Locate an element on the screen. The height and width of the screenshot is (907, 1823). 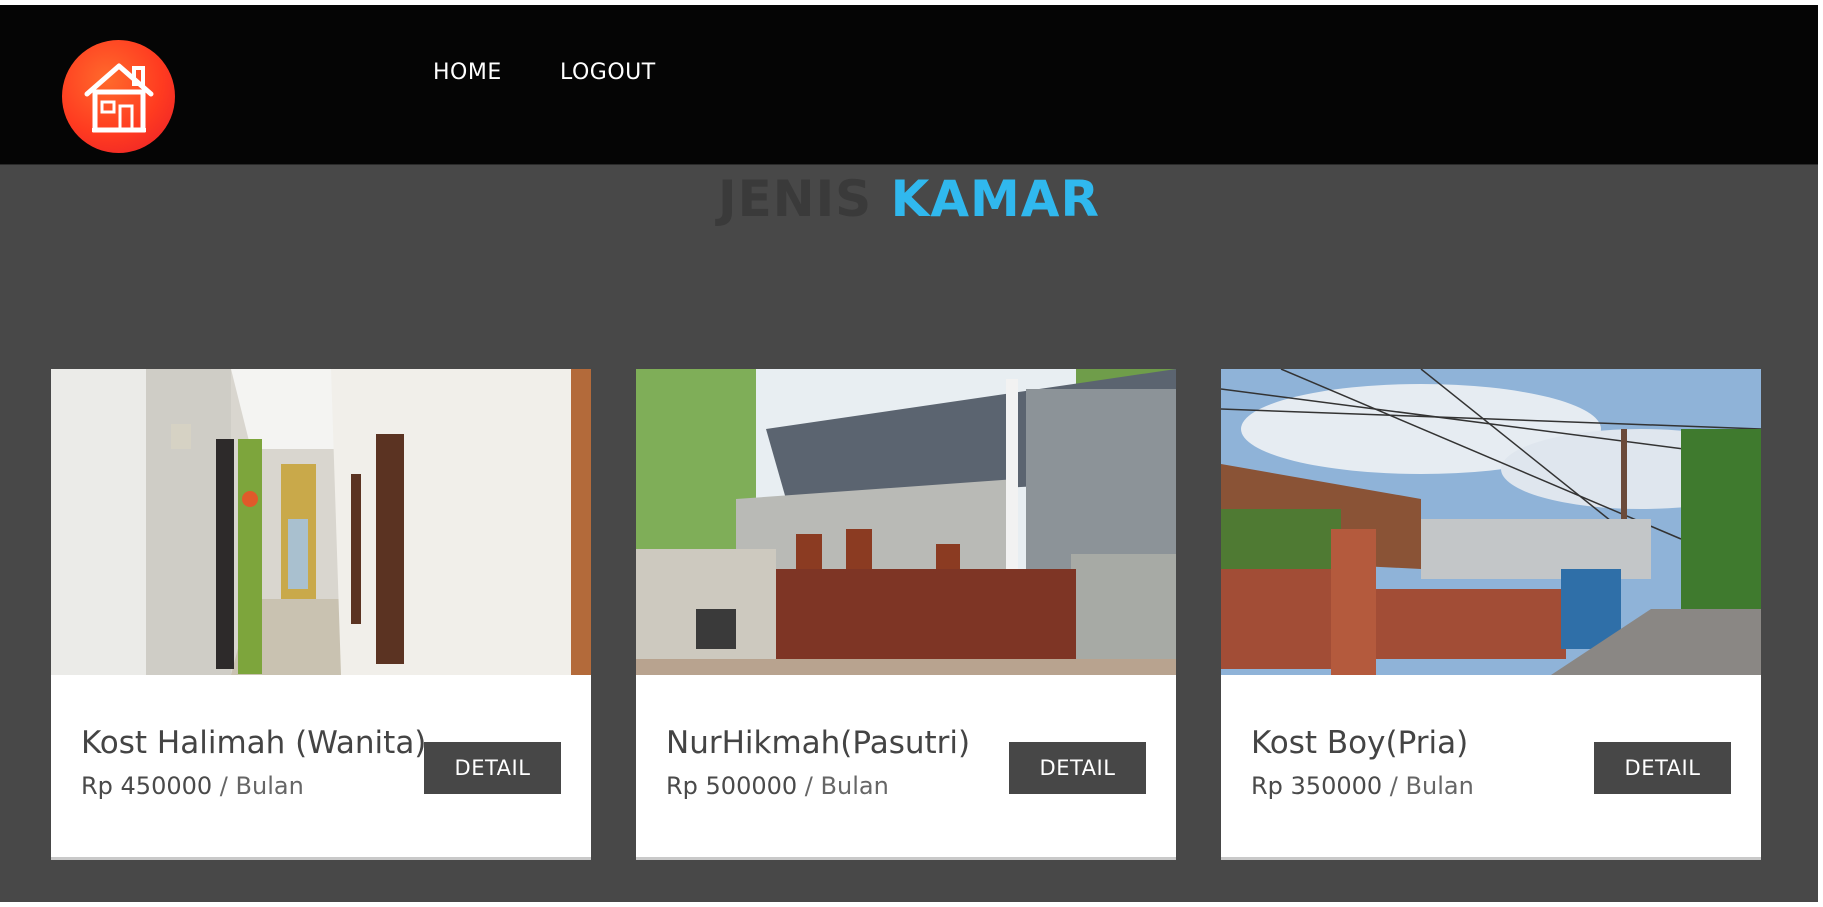
card-price: Rp 500000 / Bulan is located at coordinates (777, 786).